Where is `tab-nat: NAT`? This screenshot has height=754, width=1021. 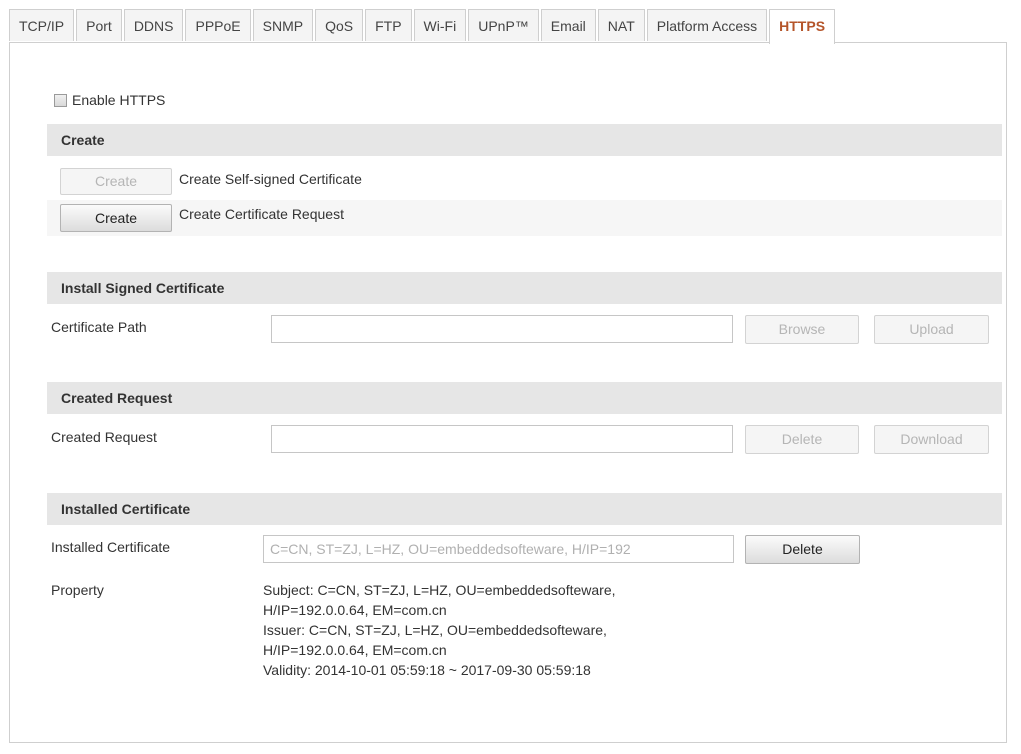
tab-nat: NAT is located at coordinates (621, 25).